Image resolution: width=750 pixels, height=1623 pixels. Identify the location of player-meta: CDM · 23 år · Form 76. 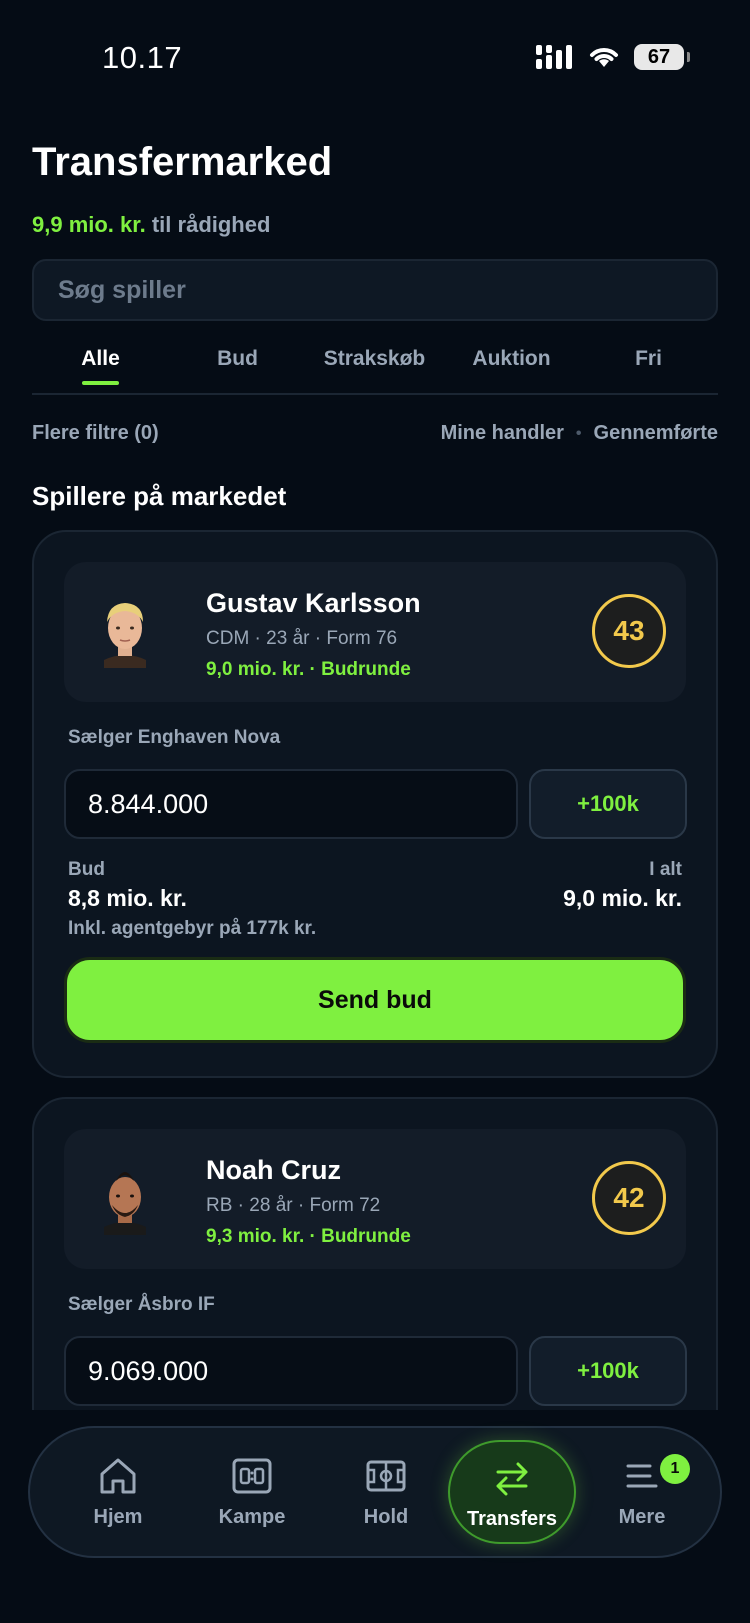
(302, 638).